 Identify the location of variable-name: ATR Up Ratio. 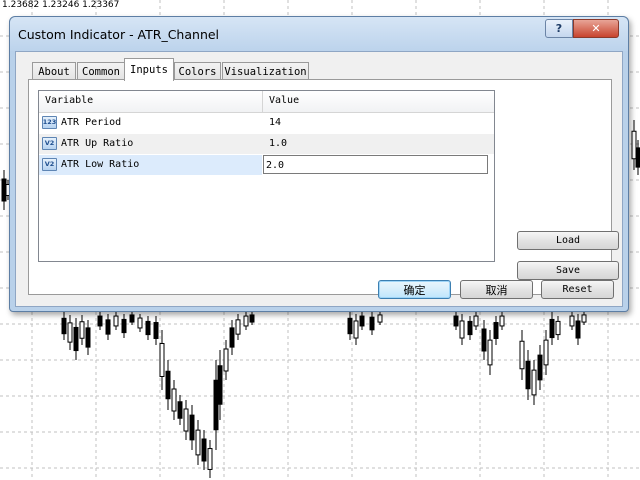
(97, 143).